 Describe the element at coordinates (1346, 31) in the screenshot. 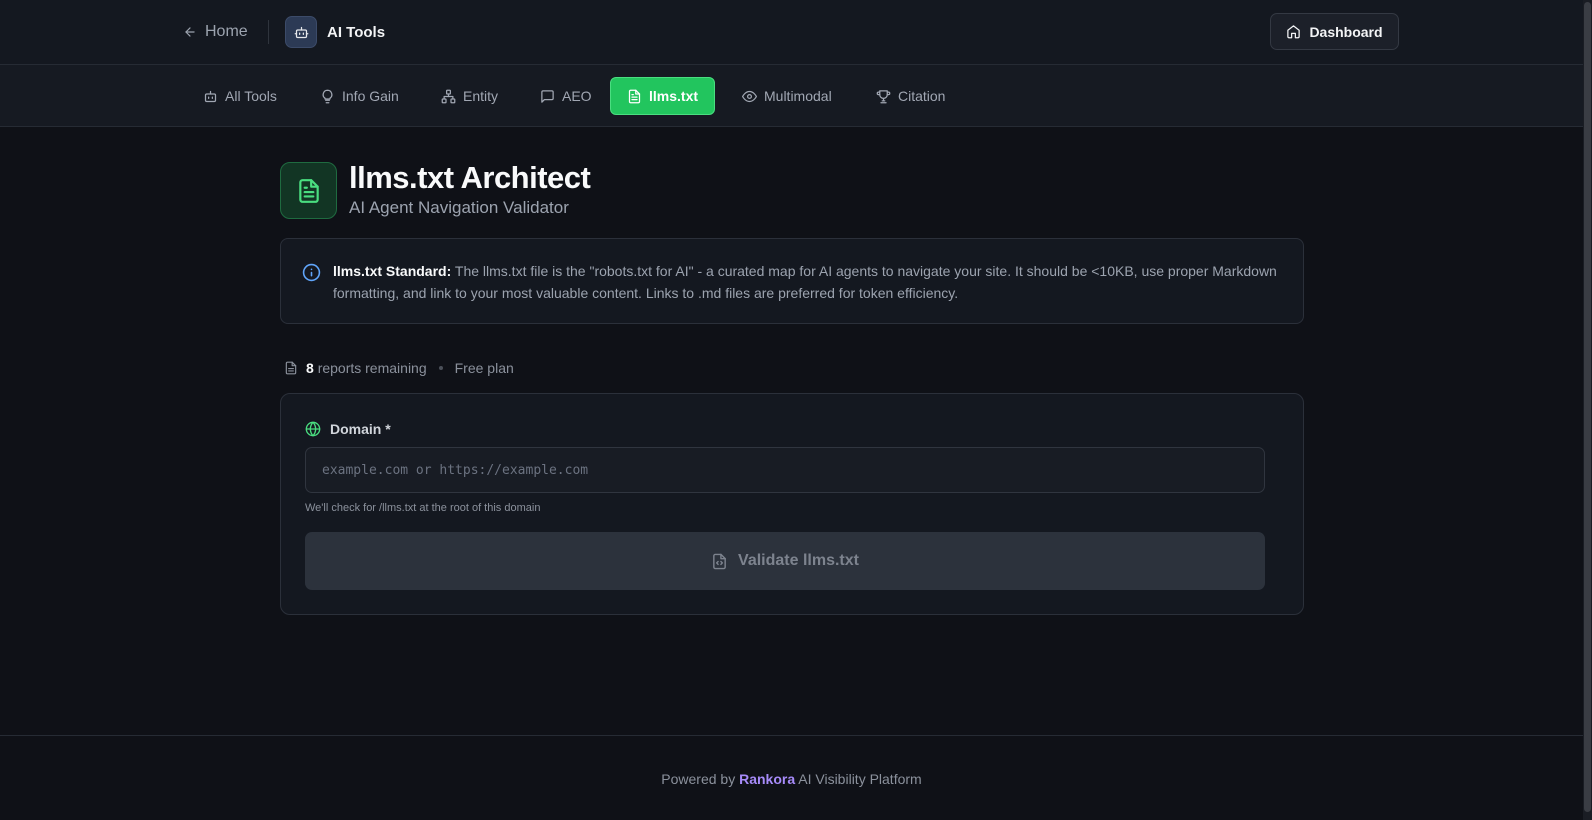

I see `dashboard-label: Dashboard` at that location.